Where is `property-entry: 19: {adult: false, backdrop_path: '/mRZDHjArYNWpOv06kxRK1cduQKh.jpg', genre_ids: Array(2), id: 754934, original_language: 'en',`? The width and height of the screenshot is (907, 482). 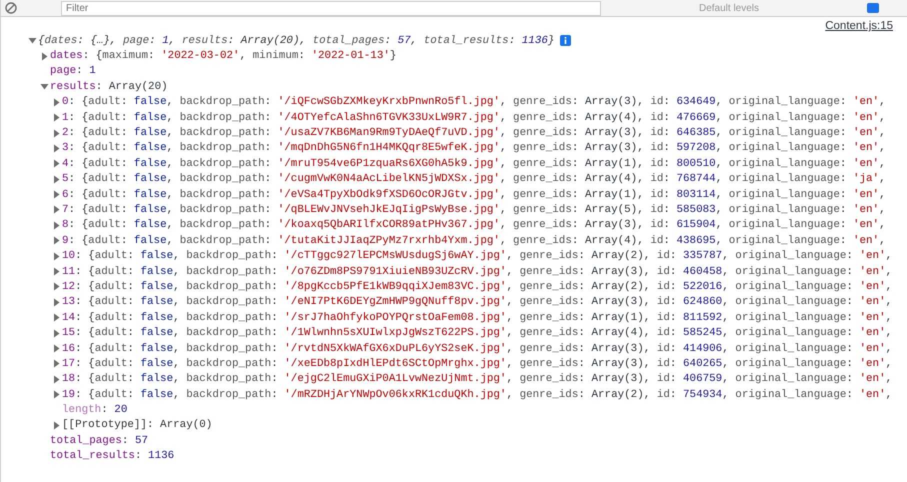
property-entry: 19: {adult: false, backdrop_path: '/mRZDHjArYNWpOv06kxRK1cduQKh.jpg', genre_ids: Array(2), id: 754934, original_language: 'en', is located at coordinates (477, 394).